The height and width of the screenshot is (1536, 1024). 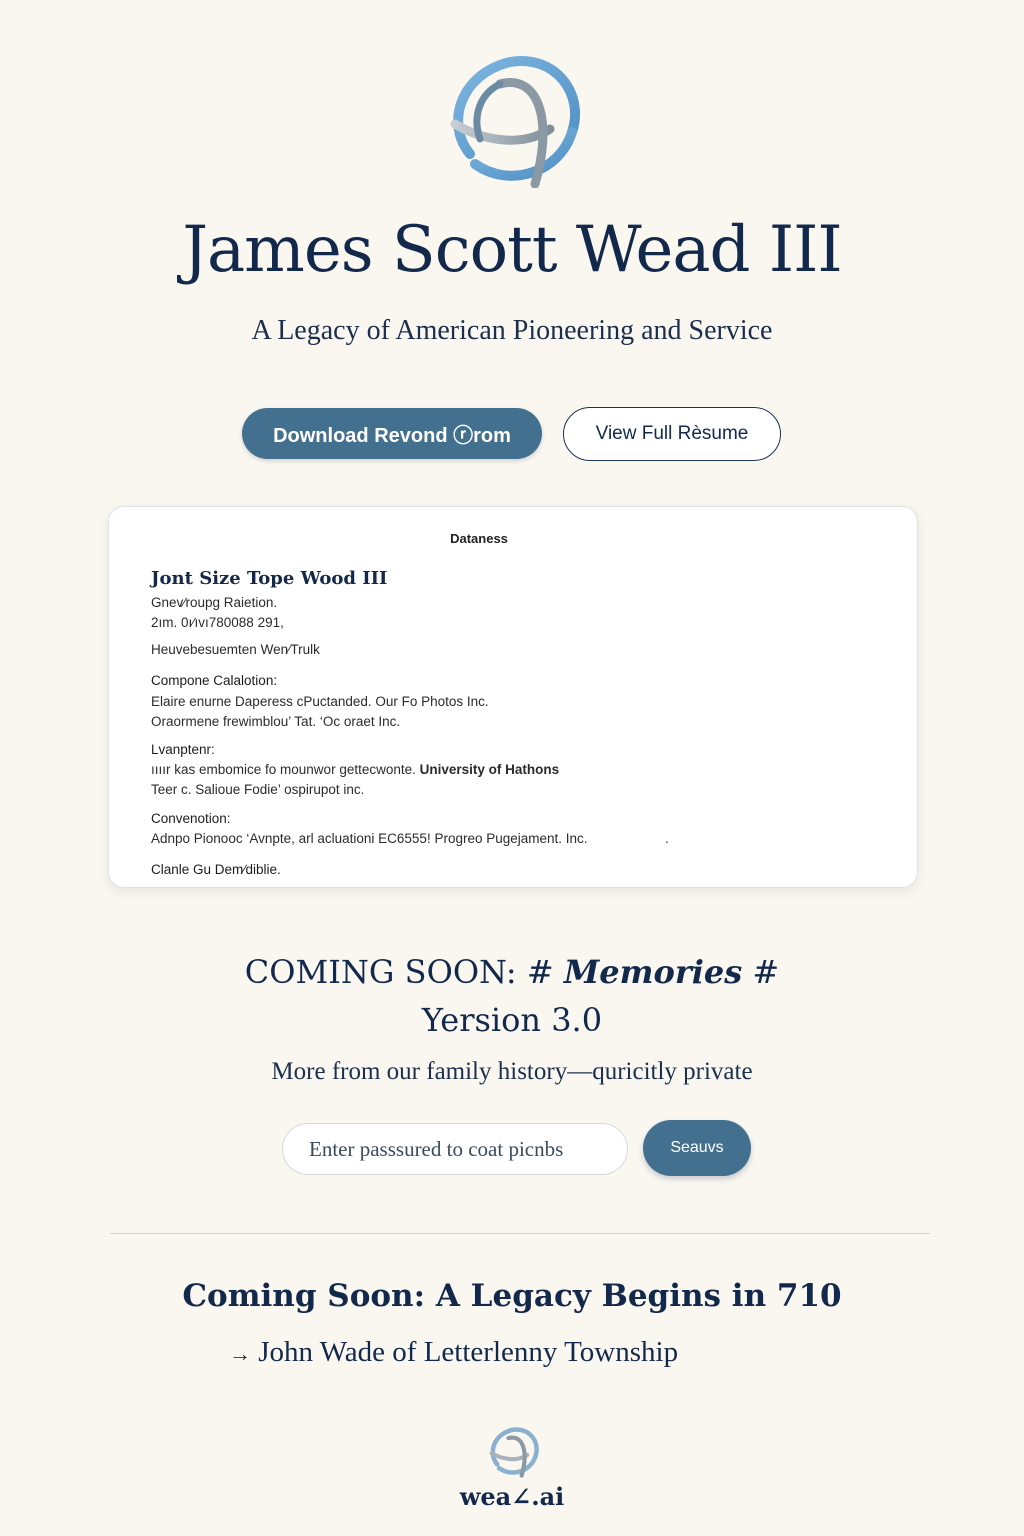 I want to click on memories-word: Memories, so click(x=653, y=972).